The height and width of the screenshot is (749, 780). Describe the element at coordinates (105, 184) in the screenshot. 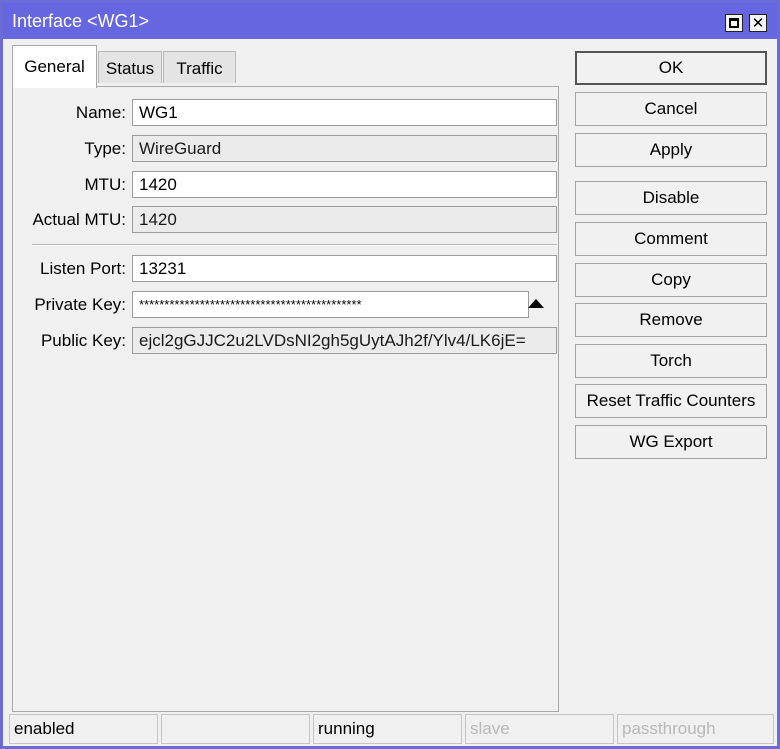

I see `mtu-label: MTU:` at that location.